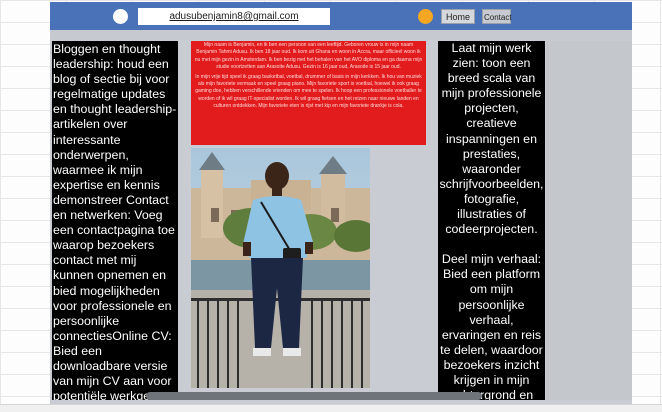 The width and height of the screenshot is (662, 412). What do you see at coordinates (458, 16) in the screenshot?
I see `home-button: Home` at bounding box center [458, 16].